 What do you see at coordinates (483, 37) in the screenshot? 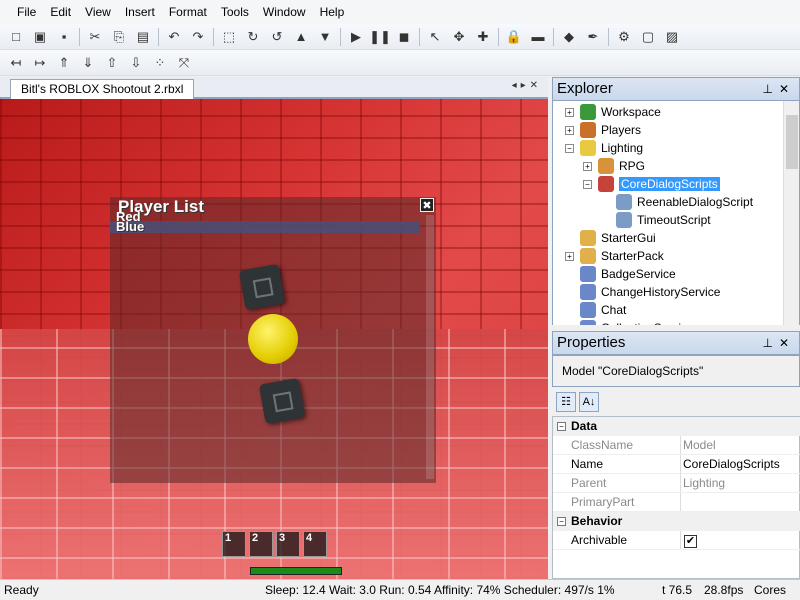
I see `resize-icon: ✚` at bounding box center [483, 37].